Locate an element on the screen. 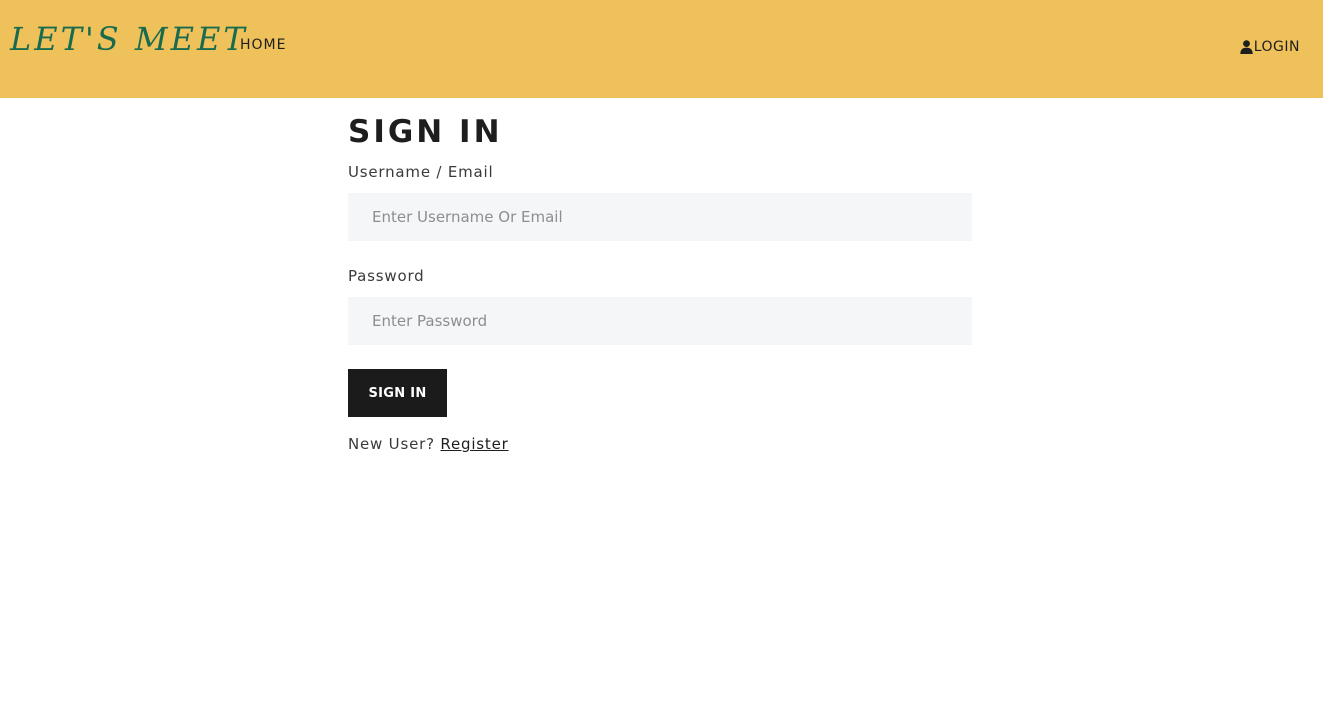 The image size is (1323, 716). password-label: Password is located at coordinates (386, 276).